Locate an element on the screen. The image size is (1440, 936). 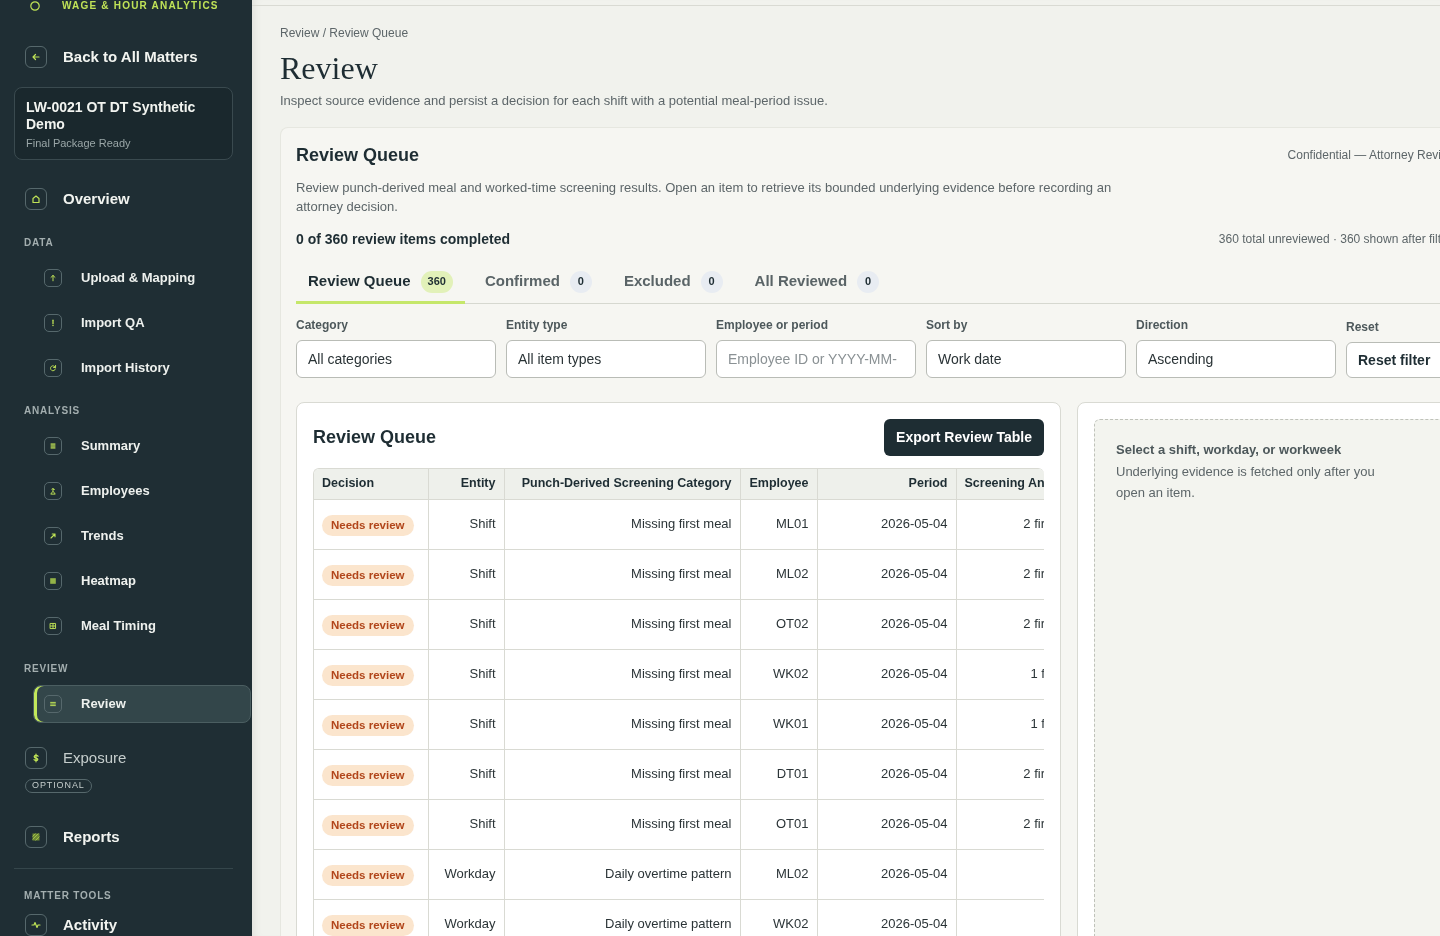
nav-link: Activity is located at coordinates (75, 925).